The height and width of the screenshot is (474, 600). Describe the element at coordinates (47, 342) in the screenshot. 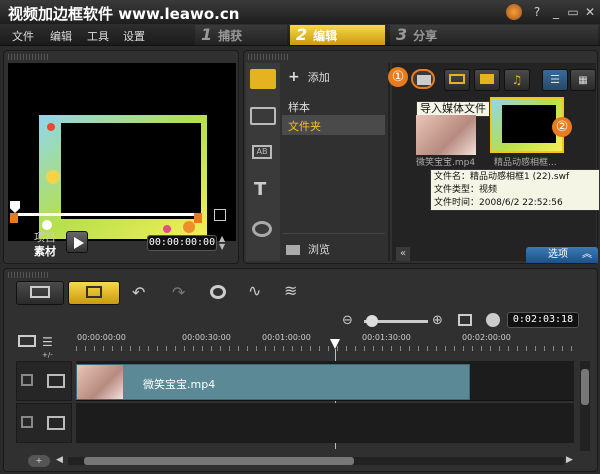

I see `track-list-icon: ☰` at that location.